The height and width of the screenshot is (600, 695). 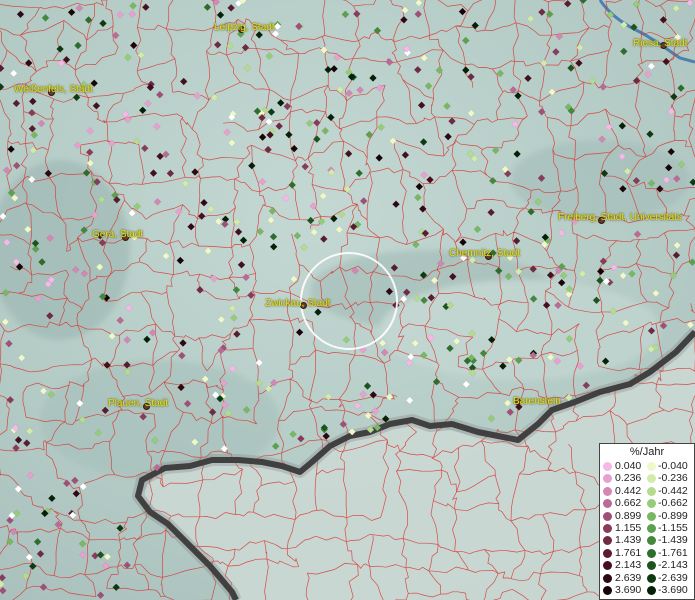 What do you see at coordinates (628, 552) in the screenshot?
I see `legend-value-positive: 1.761` at bounding box center [628, 552].